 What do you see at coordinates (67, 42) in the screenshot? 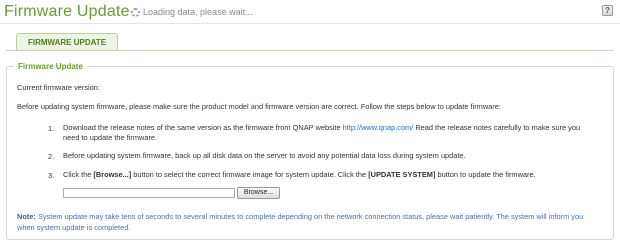
I see `tab-firmware-update: FIRMWARE UPDATE` at bounding box center [67, 42].